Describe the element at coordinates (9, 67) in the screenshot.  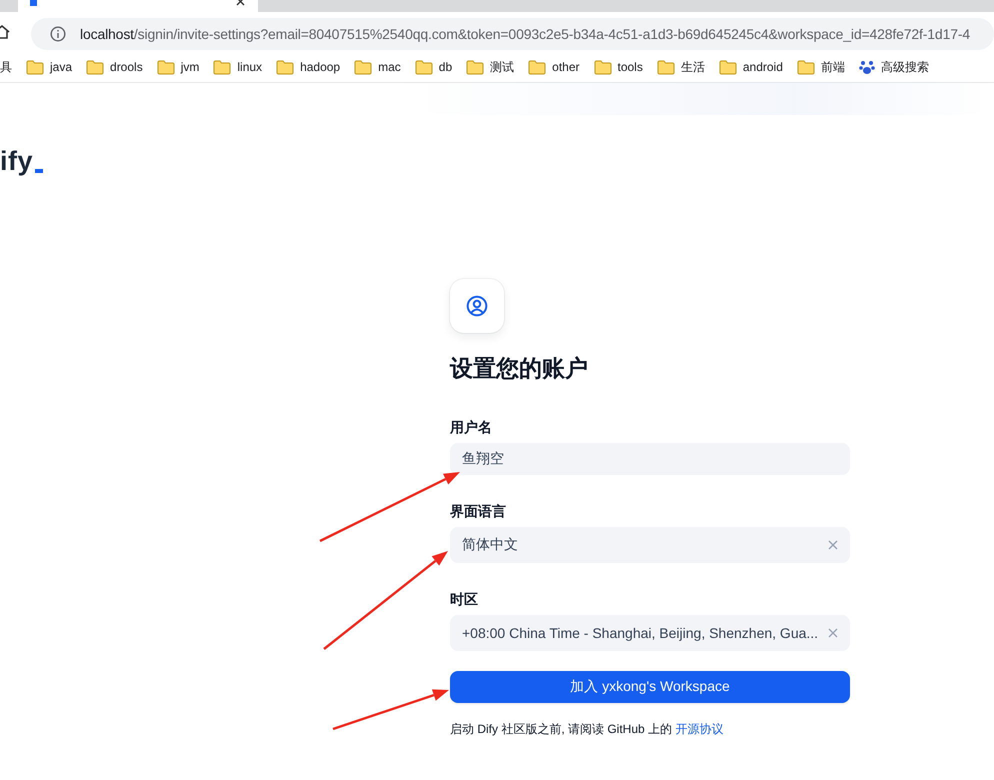
I see `bookmark-item: 具` at that location.